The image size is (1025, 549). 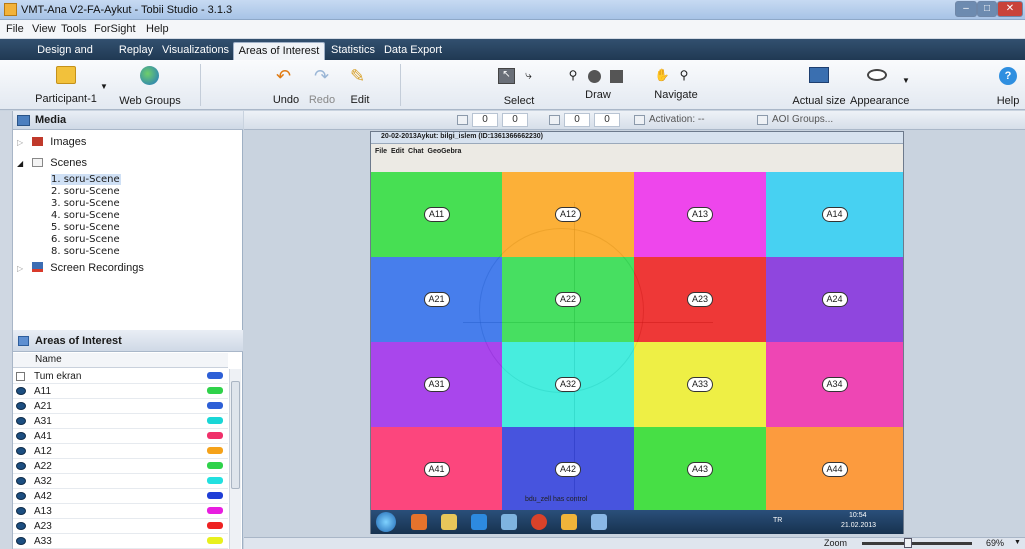 What do you see at coordinates (120, 436) in the screenshot?
I see `aoi-list-item: A41` at bounding box center [120, 436].